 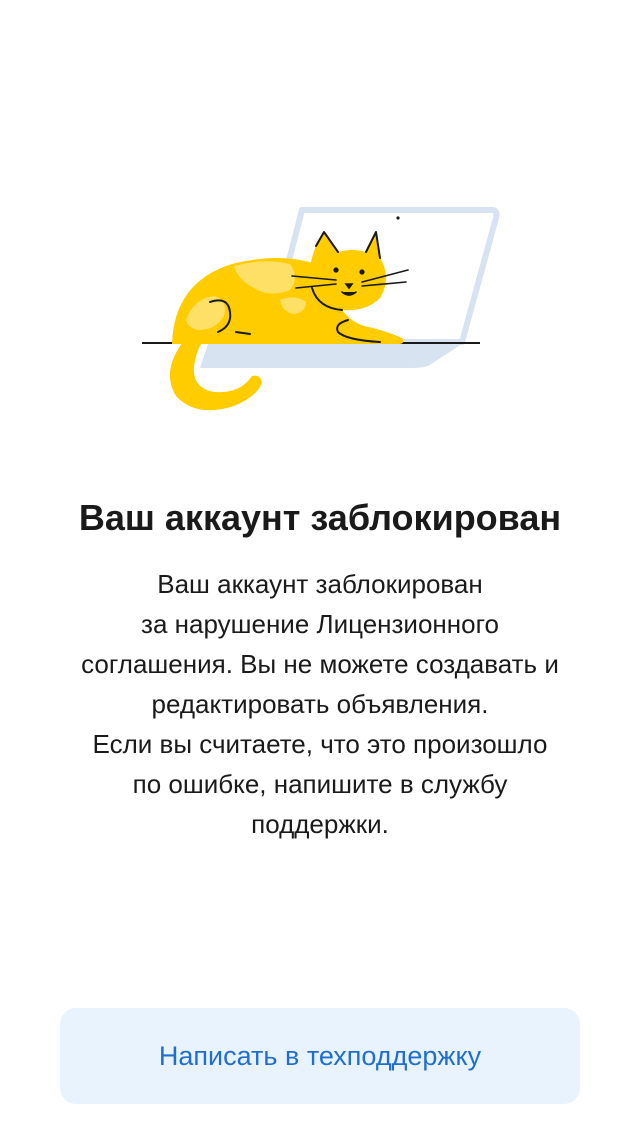 I want to click on laptop-camera-dot, so click(x=398, y=218).